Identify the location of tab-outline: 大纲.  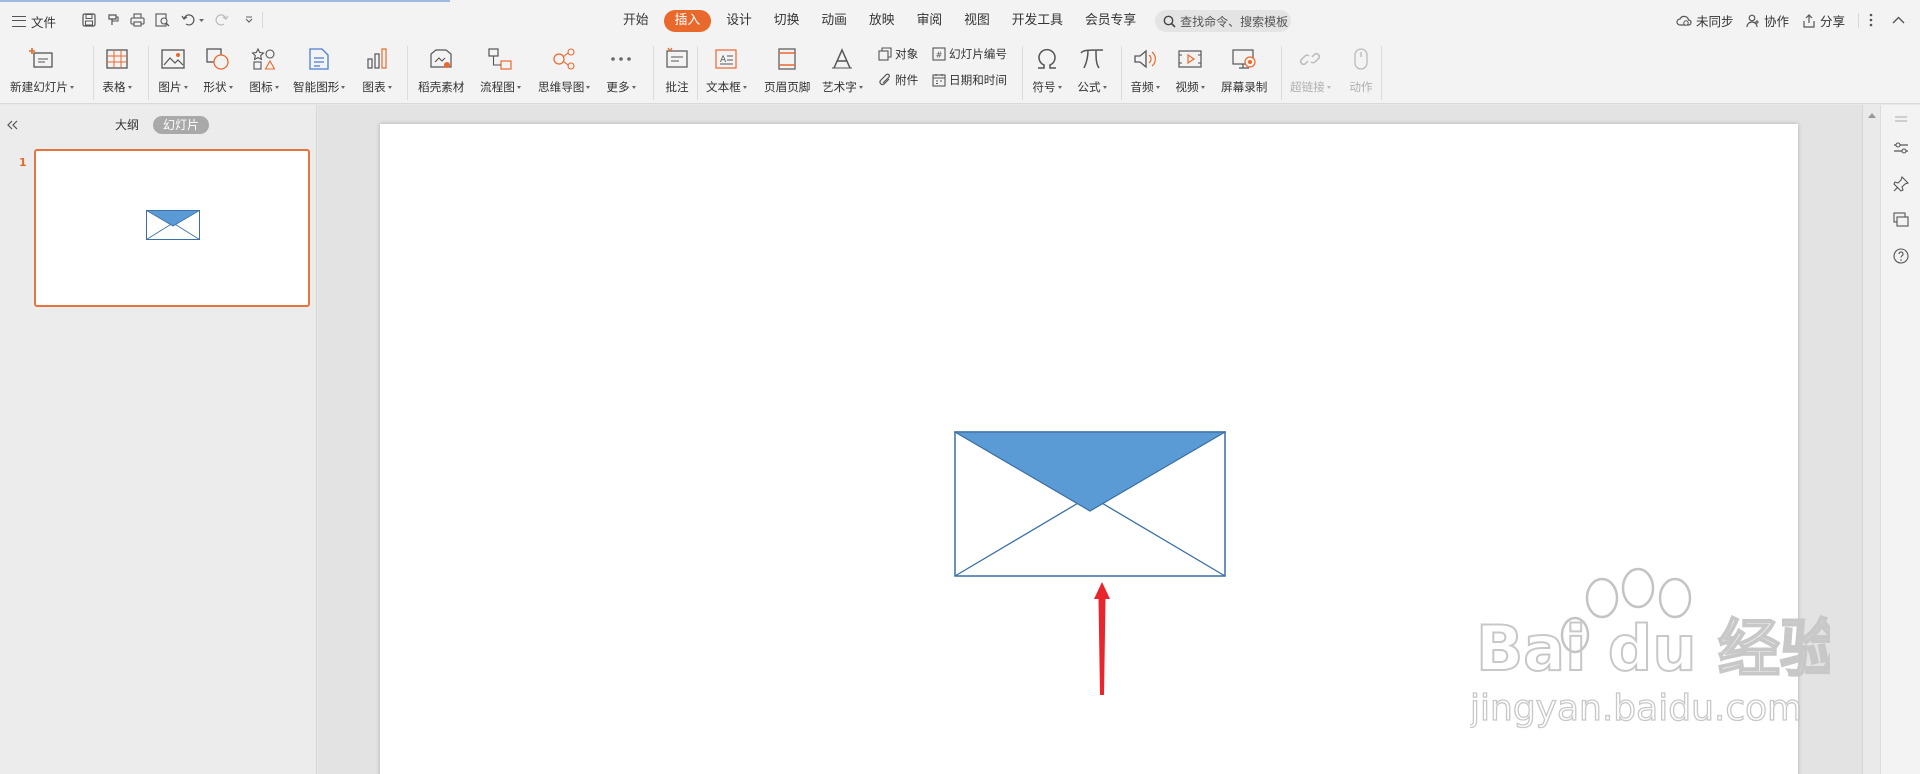
(127, 125).